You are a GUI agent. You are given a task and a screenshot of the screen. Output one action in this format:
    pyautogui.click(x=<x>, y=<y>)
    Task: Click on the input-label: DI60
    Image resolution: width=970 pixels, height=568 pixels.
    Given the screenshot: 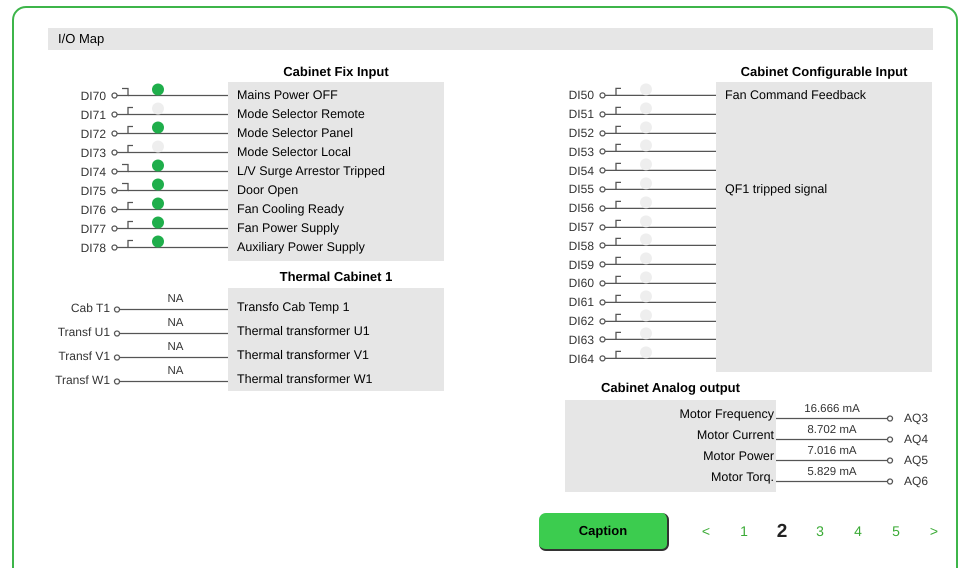 What is the action you would take?
    pyautogui.click(x=581, y=283)
    